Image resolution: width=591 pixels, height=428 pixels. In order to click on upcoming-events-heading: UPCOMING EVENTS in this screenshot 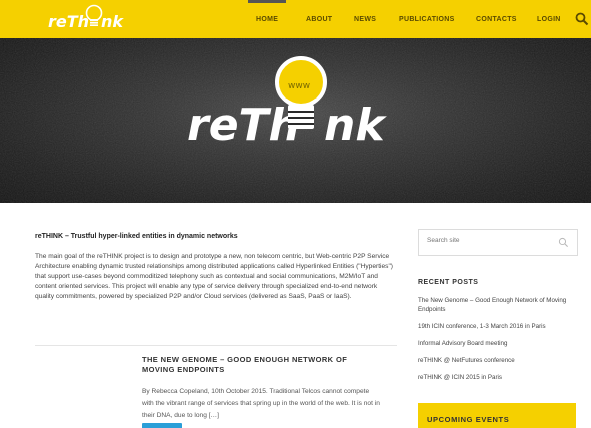, I will do `click(468, 419)`.